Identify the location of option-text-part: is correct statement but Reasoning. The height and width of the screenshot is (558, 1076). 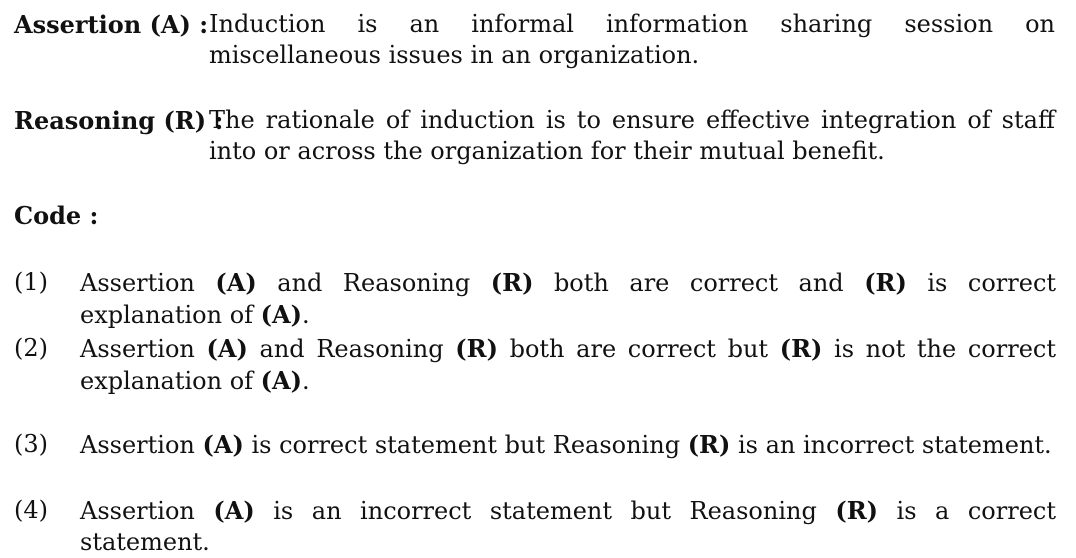
(465, 445).